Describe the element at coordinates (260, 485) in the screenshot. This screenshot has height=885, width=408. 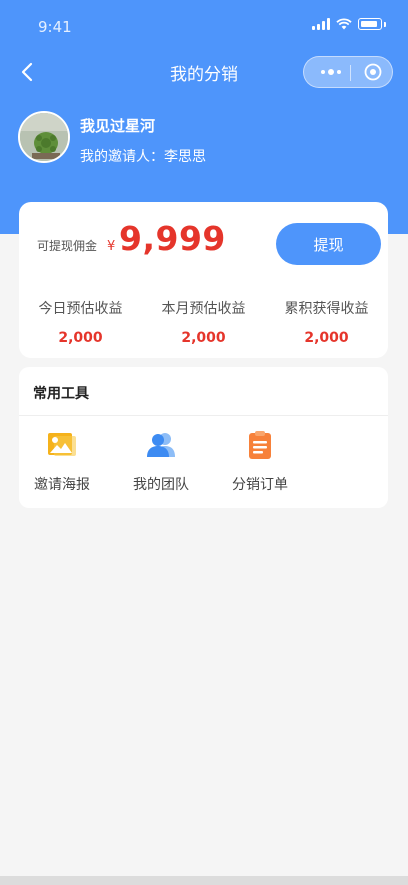
I see `tool-label: 分销订单` at that location.